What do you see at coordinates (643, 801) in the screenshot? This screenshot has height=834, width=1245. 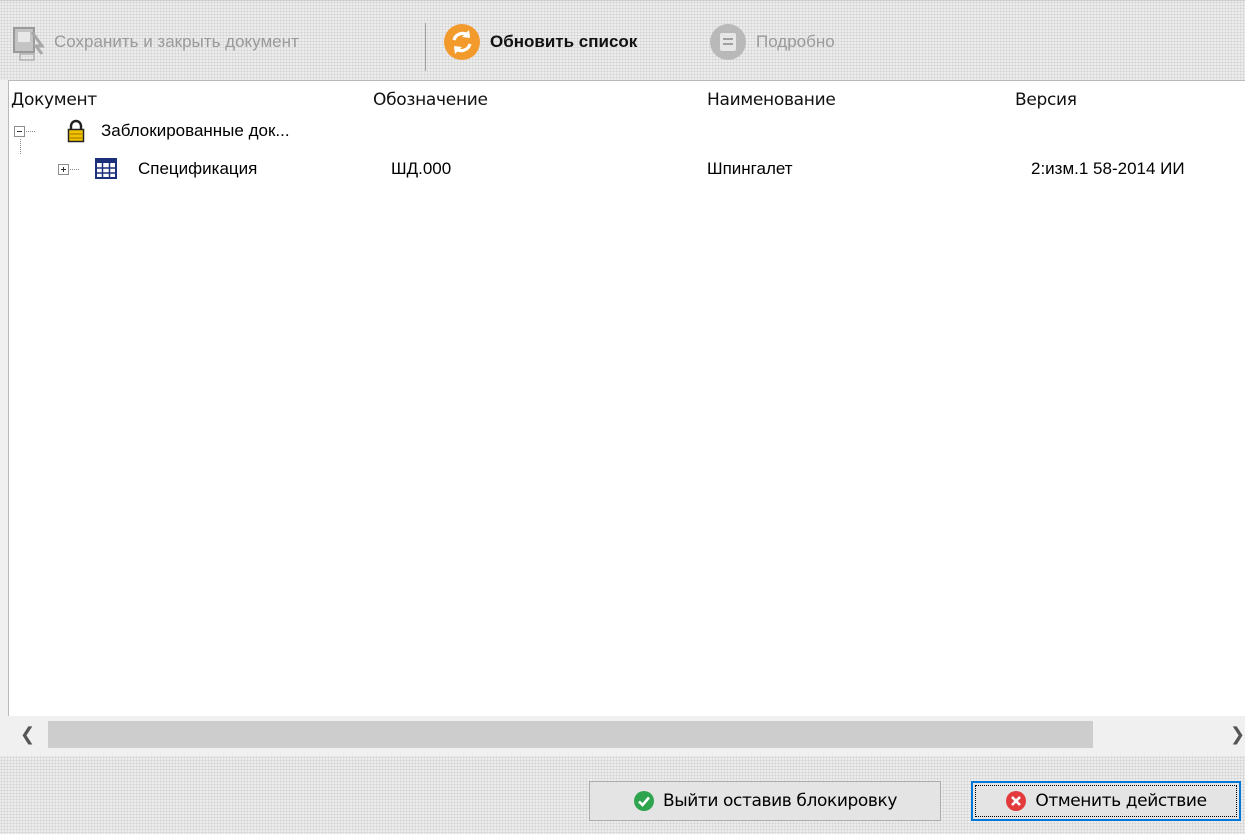 I see `check-icon` at bounding box center [643, 801].